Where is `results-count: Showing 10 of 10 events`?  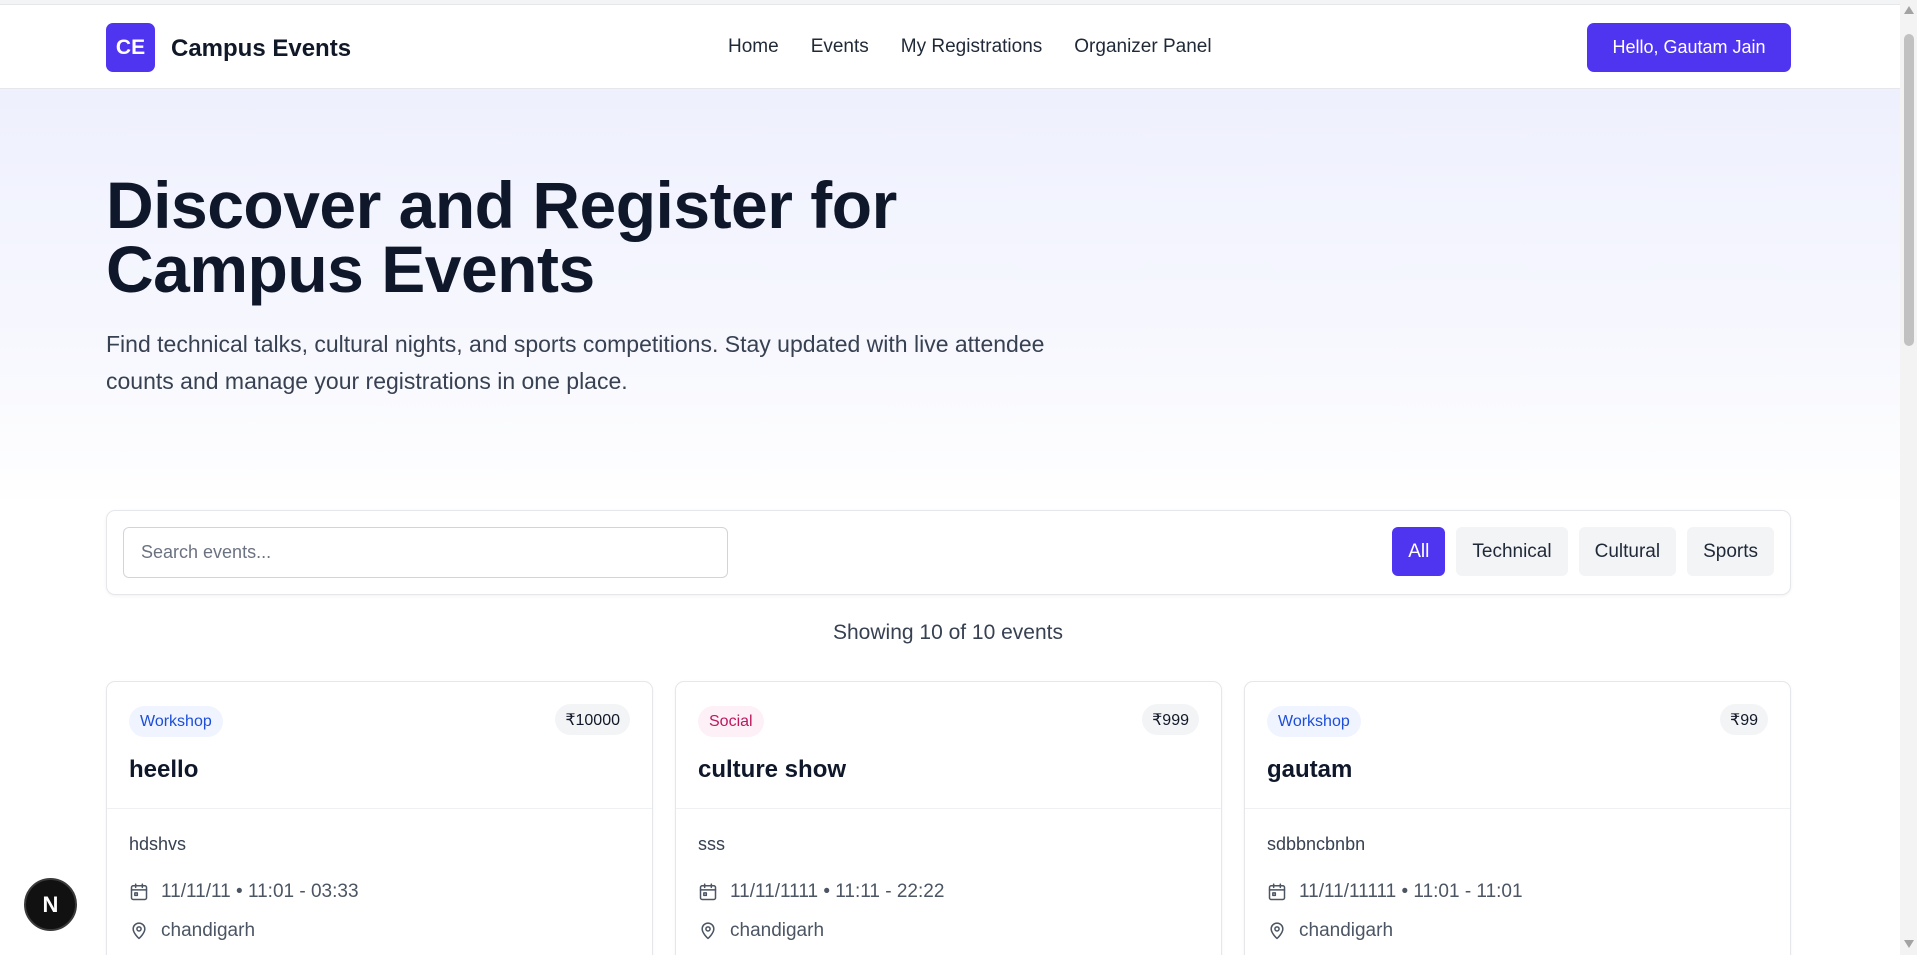
results-count: Showing 10 of 10 events is located at coordinates (948, 632).